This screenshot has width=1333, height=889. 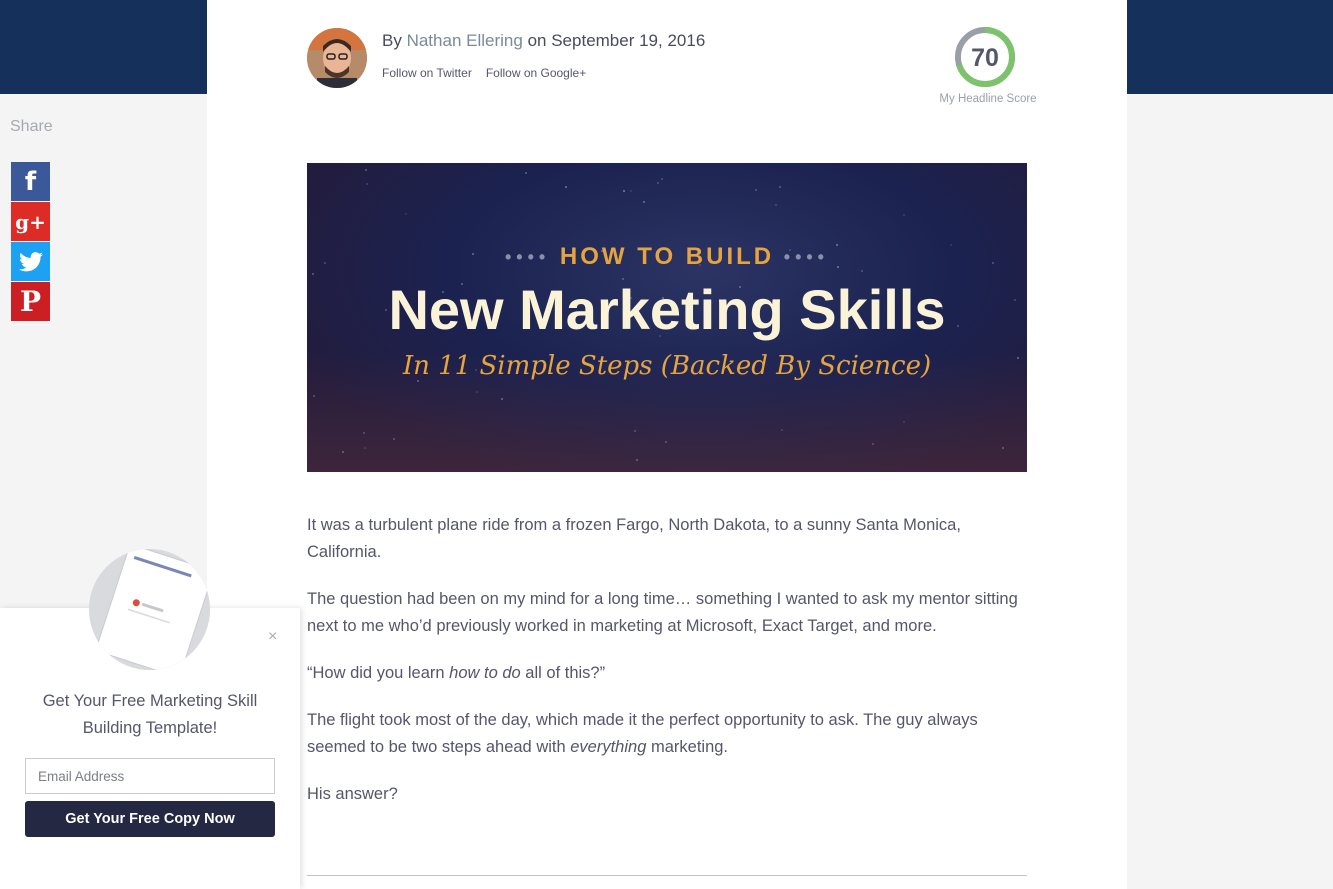 I want to click on template-preview-image, so click(x=149, y=609).